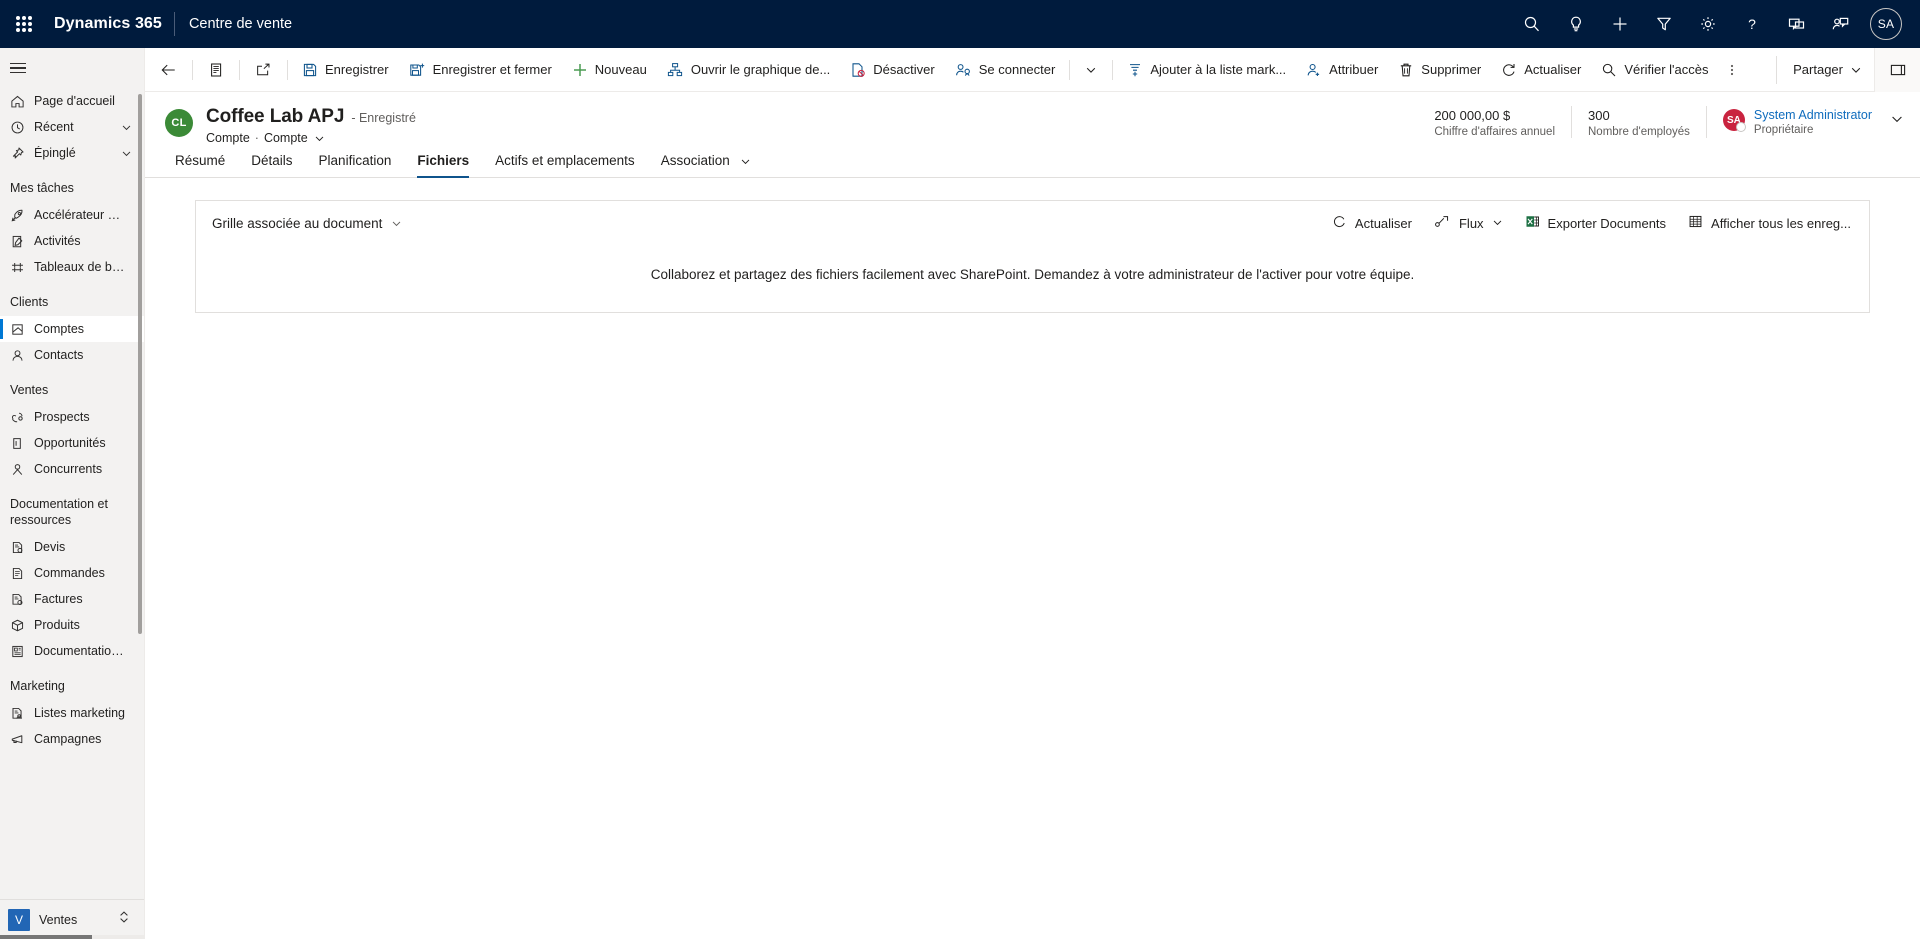 This screenshot has width=1920, height=939. What do you see at coordinates (263, 70) in the screenshot?
I see `popout-button` at bounding box center [263, 70].